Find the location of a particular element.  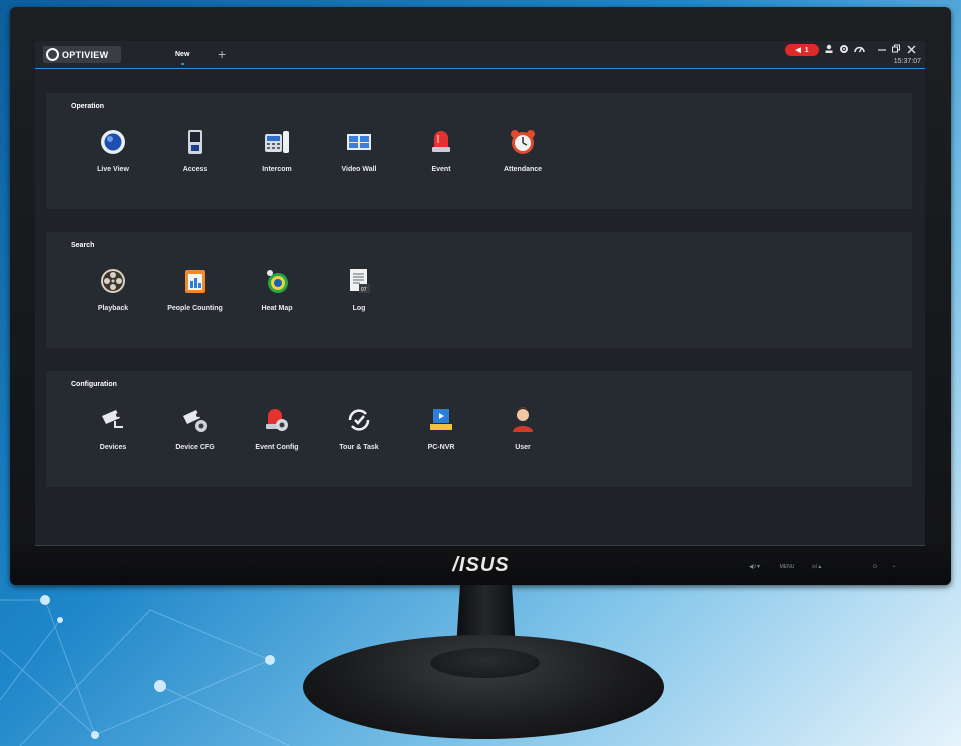

tile-video-wall: Video Wall is located at coordinates (359, 159).